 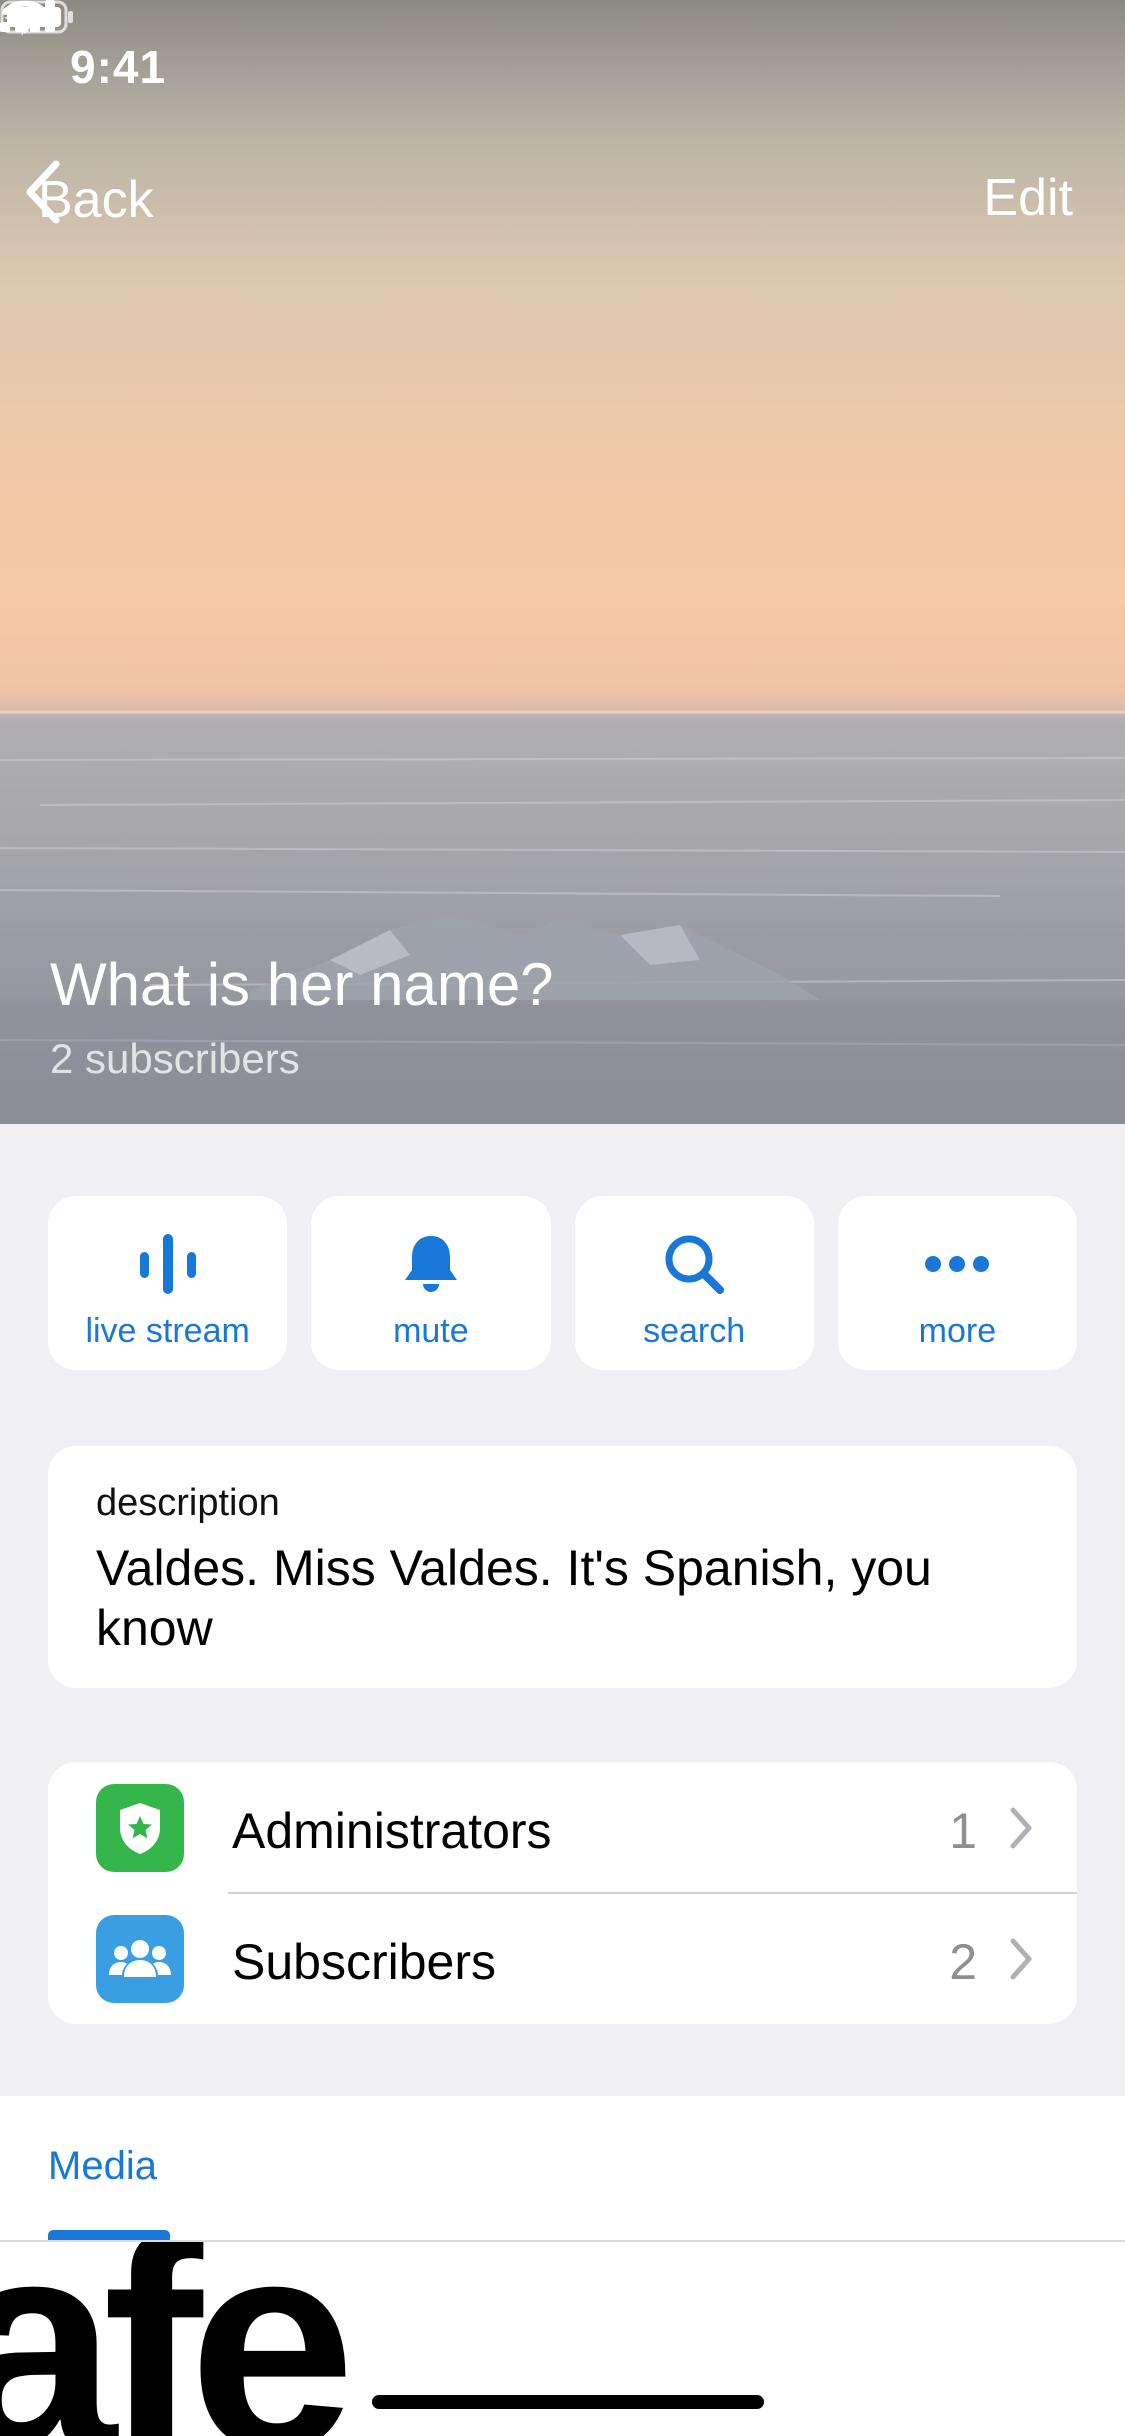 What do you see at coordinates (140, 1828) in the screenshot?
I see `admin-shield-icon` at bounding box center [140, 1828].